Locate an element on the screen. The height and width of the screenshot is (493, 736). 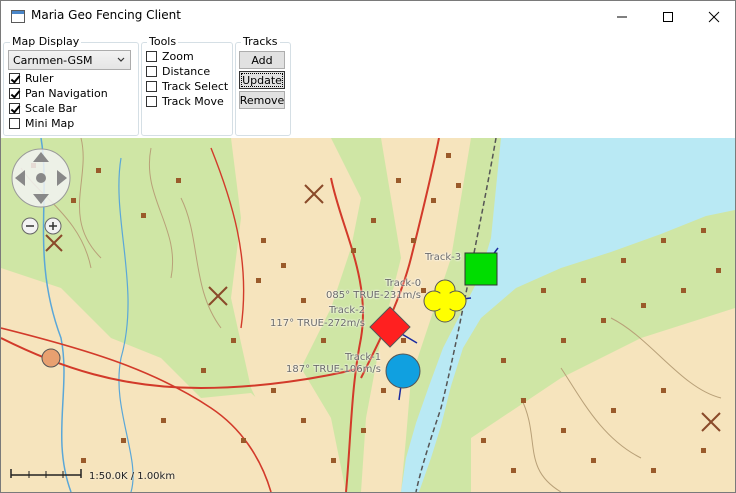
track-move-checkbox-label: Track Move is located at coordinates (193, 101).